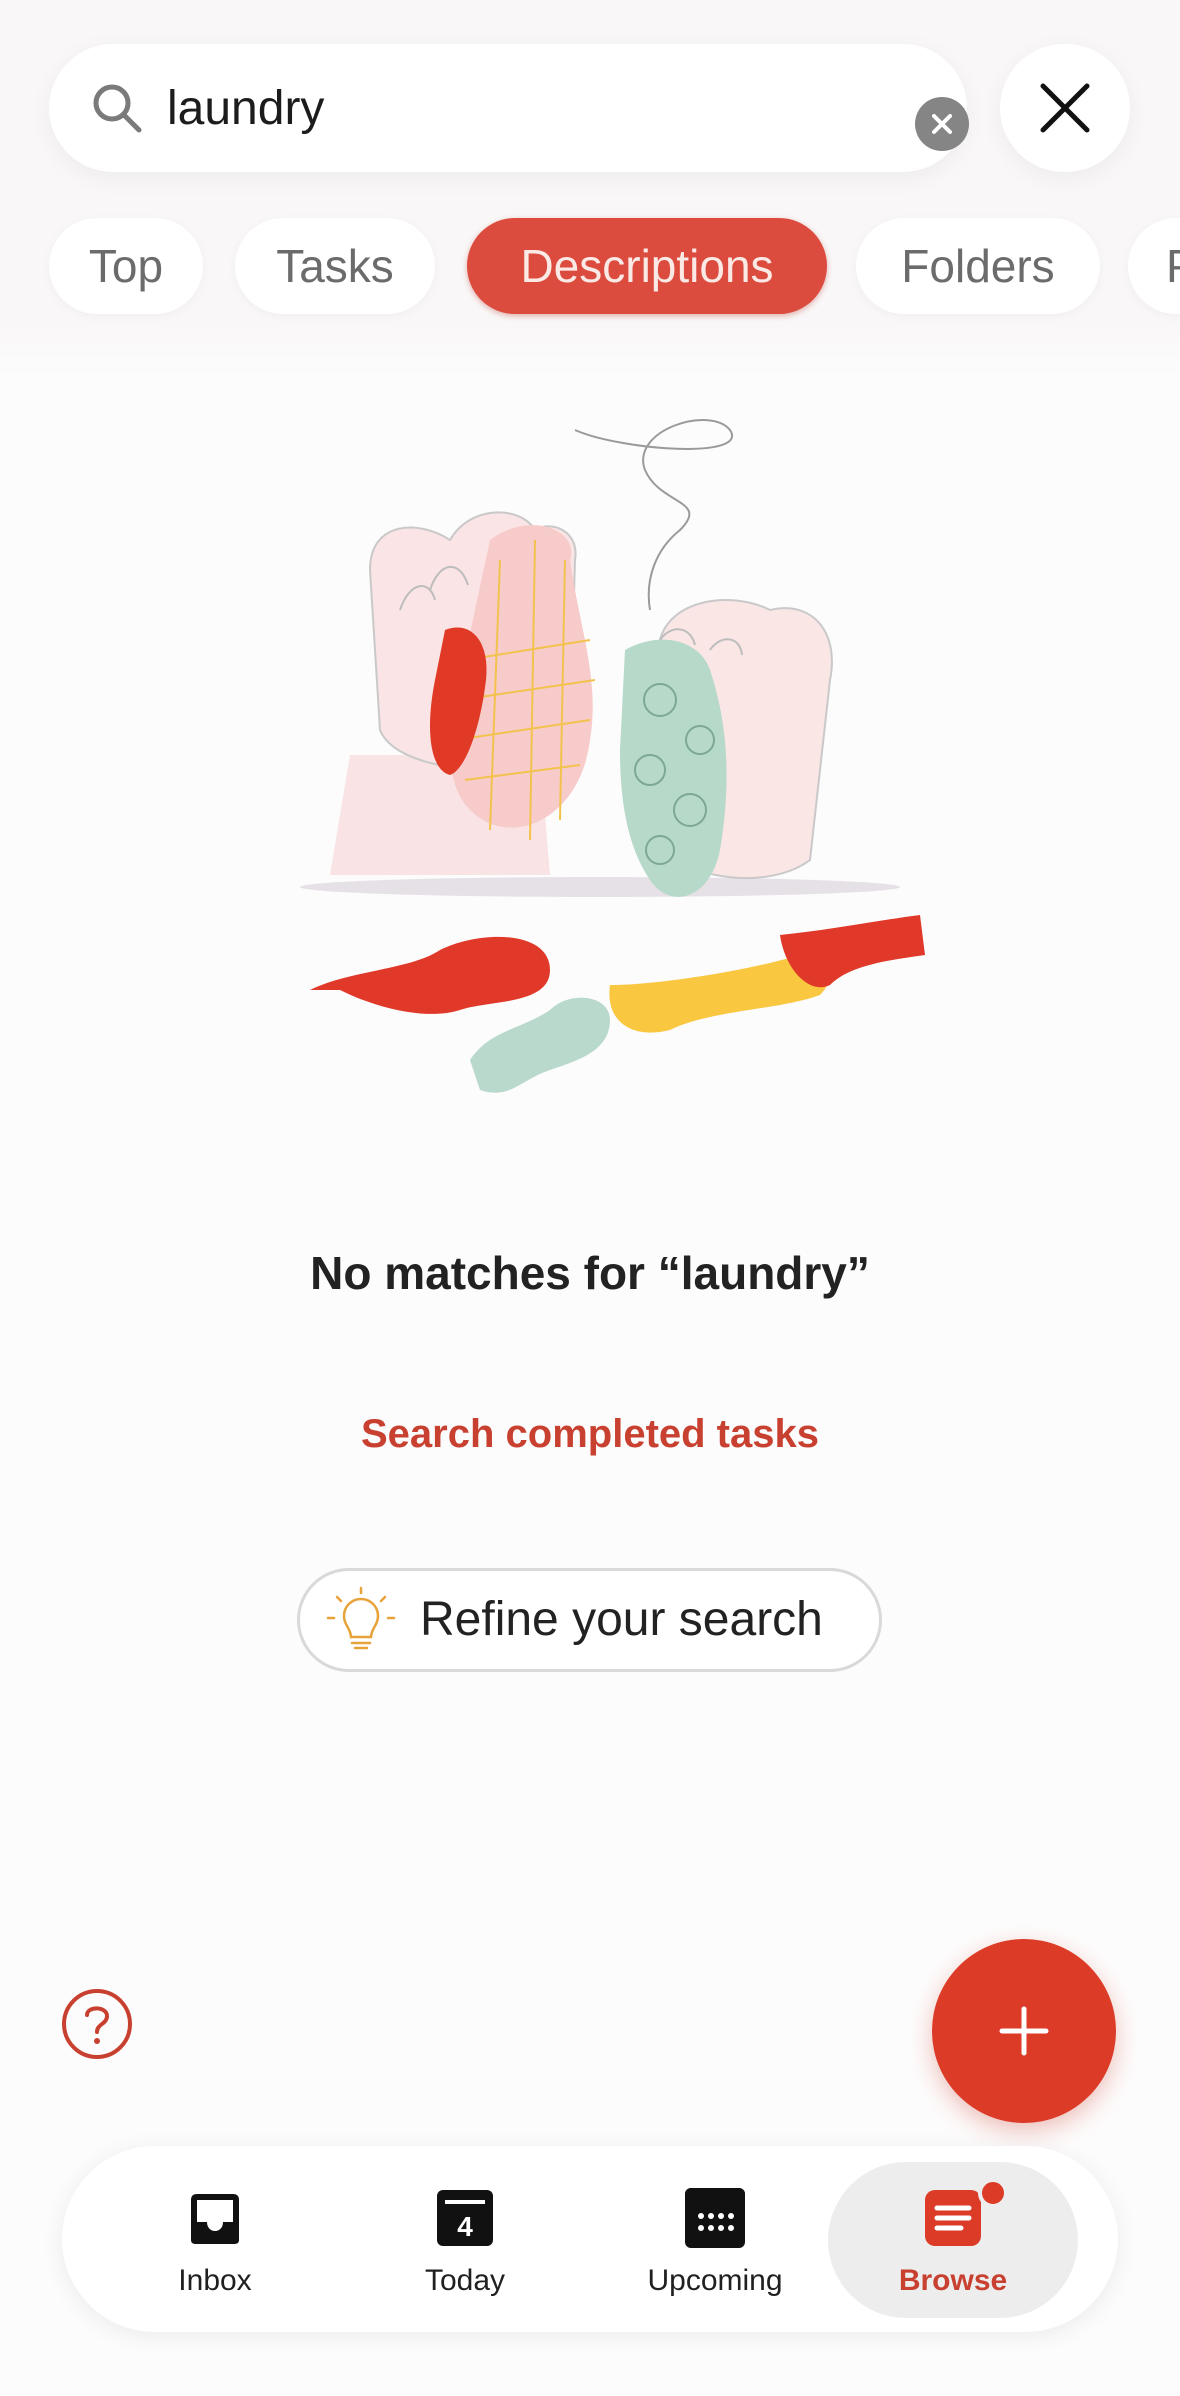 Image resolution: width=1180 pixels, height=2396 pixels. What do you see at coordinates (590, 1273) in the screenshot?
I see `empty-state-title: No matches for “laundry”` at bounding box center [590, 1273].